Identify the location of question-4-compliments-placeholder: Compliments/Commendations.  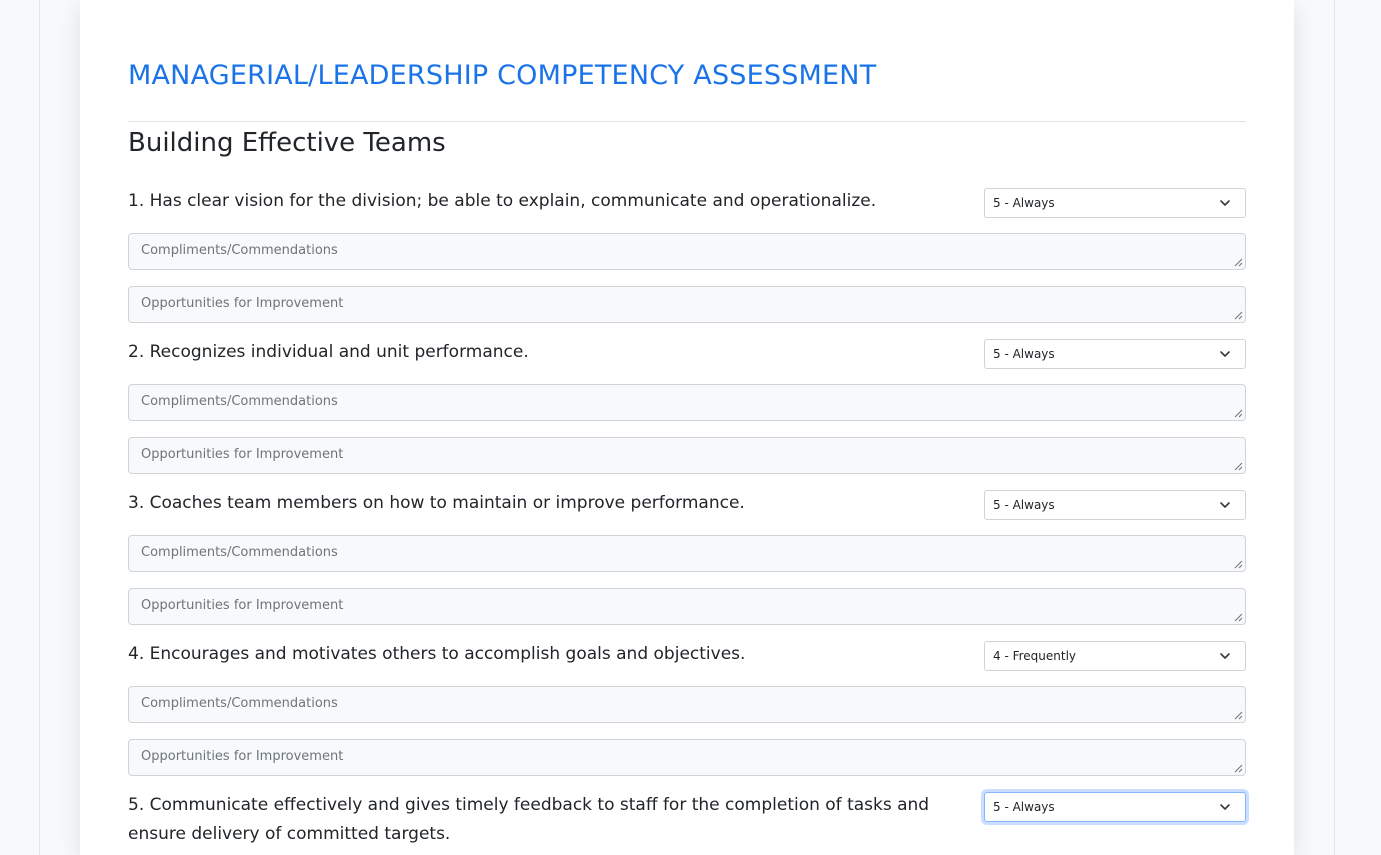
(239, 703).